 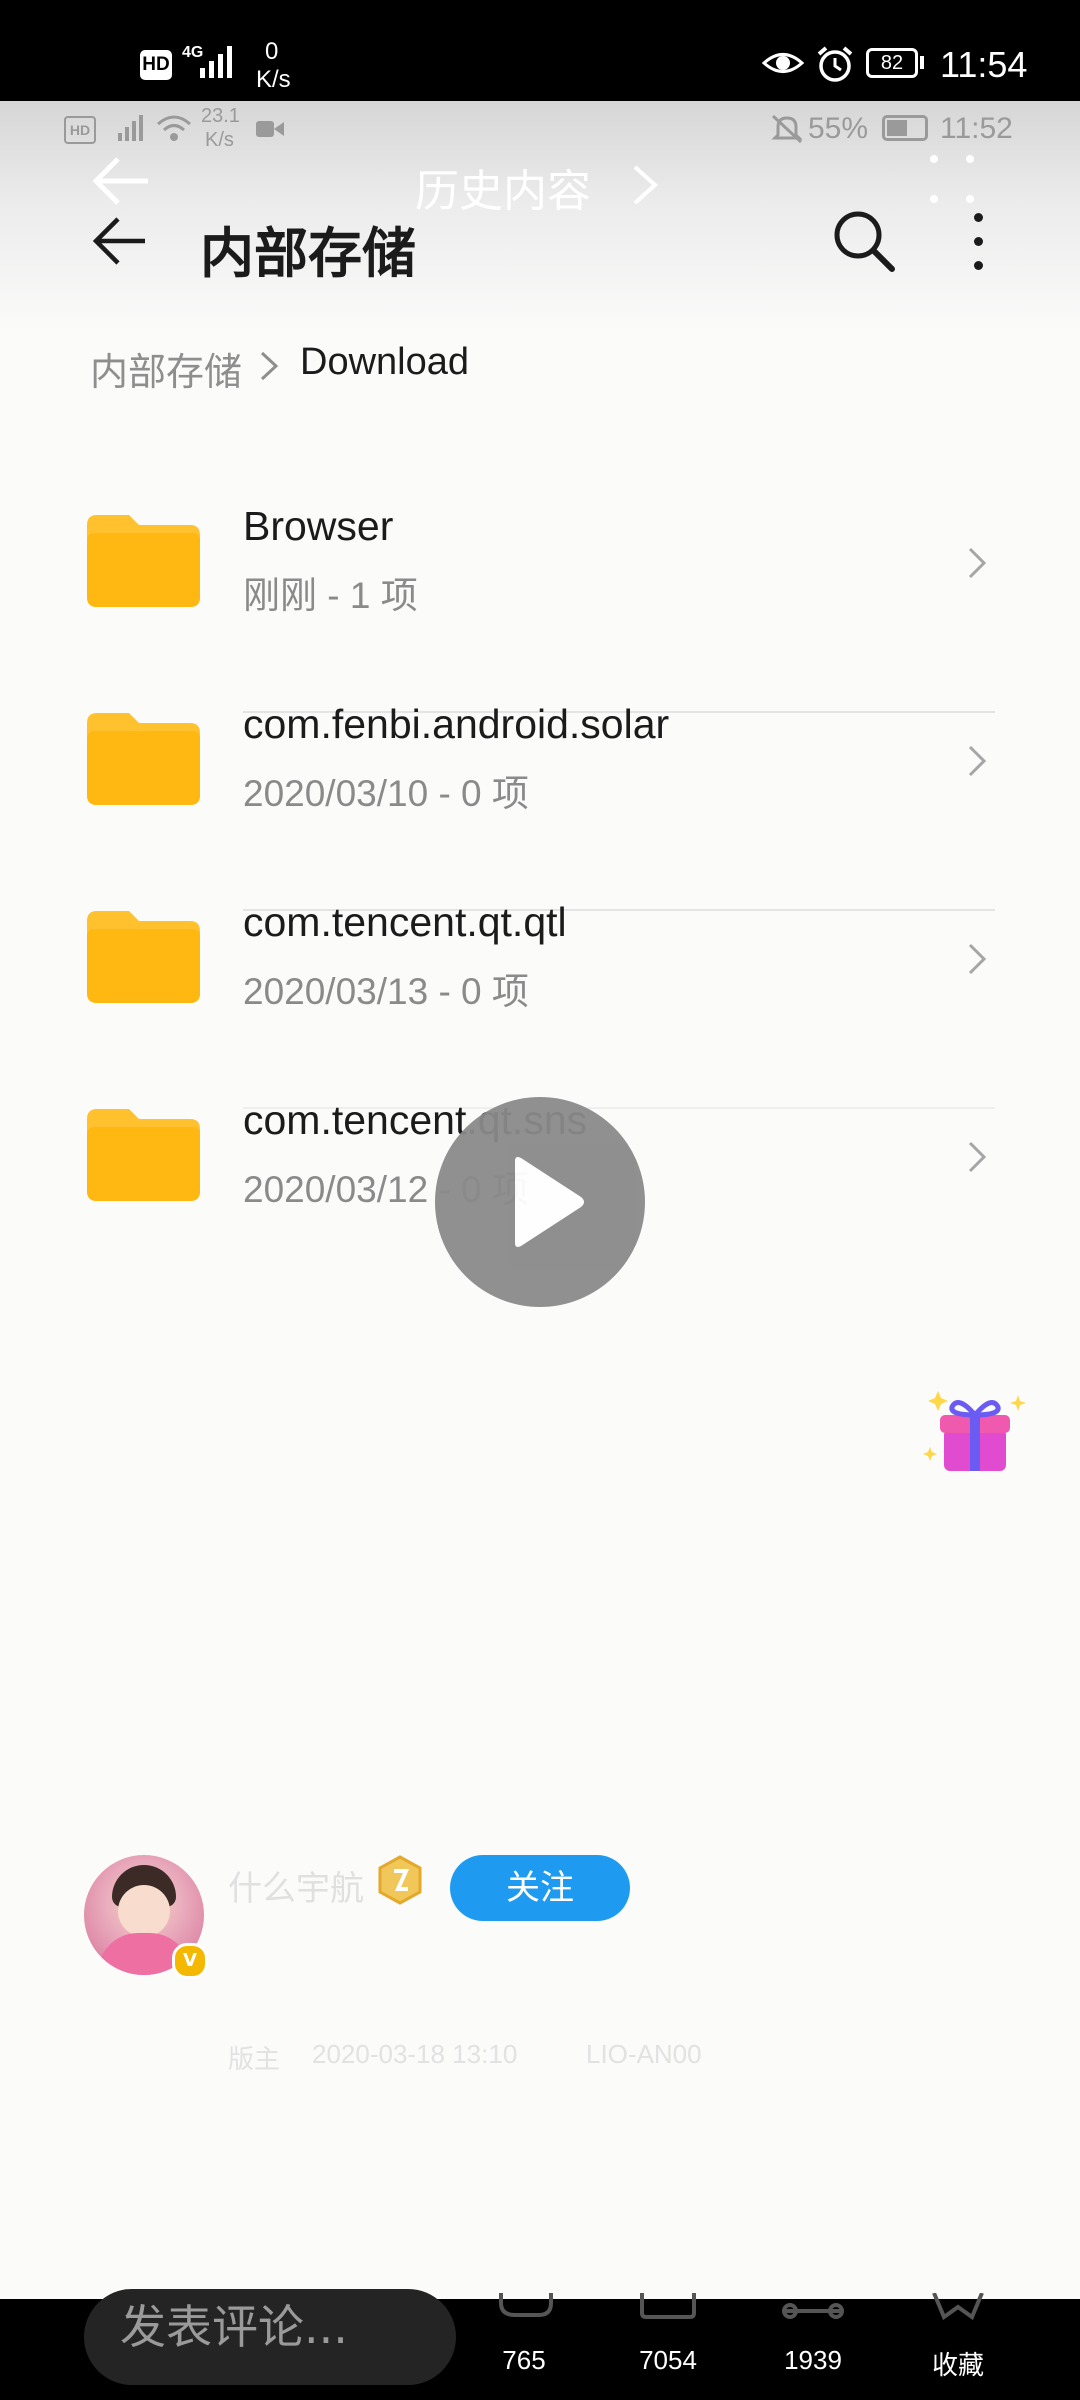 I want to click on overlay-back-icon, so click(x=121, y=181).